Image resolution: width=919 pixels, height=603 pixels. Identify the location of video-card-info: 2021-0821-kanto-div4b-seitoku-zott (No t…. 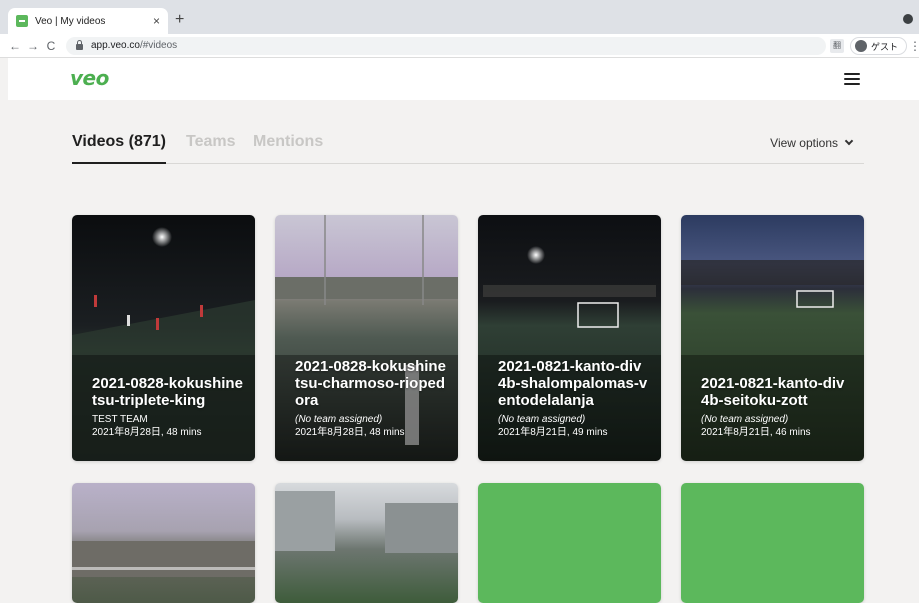
(776, 407).